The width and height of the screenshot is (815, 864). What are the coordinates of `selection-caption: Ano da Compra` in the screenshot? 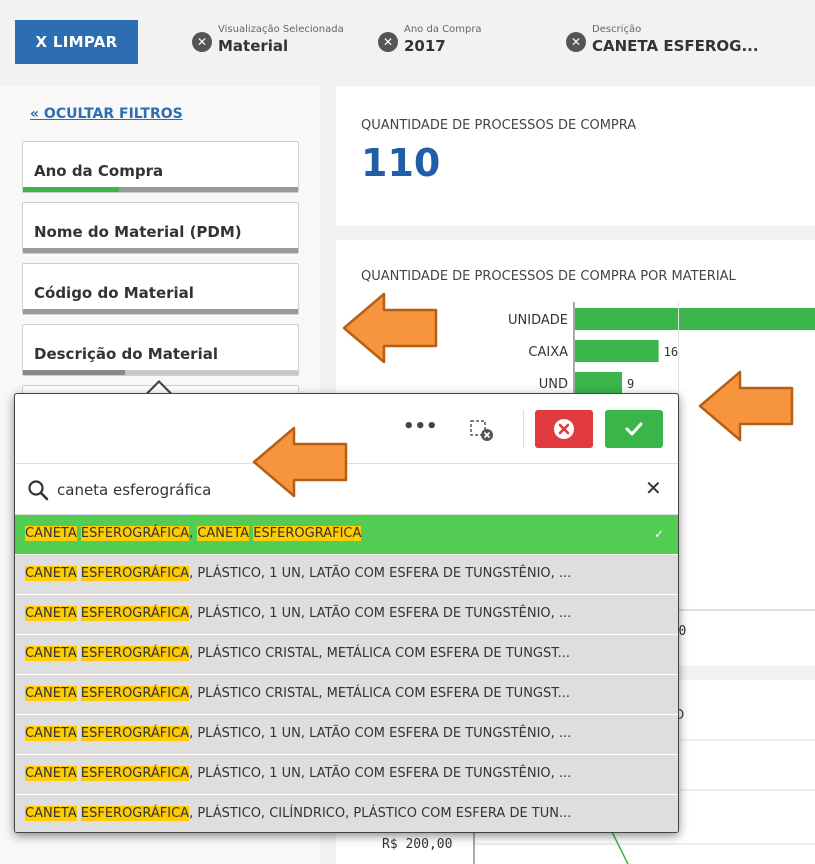 It's located at (443, 29).